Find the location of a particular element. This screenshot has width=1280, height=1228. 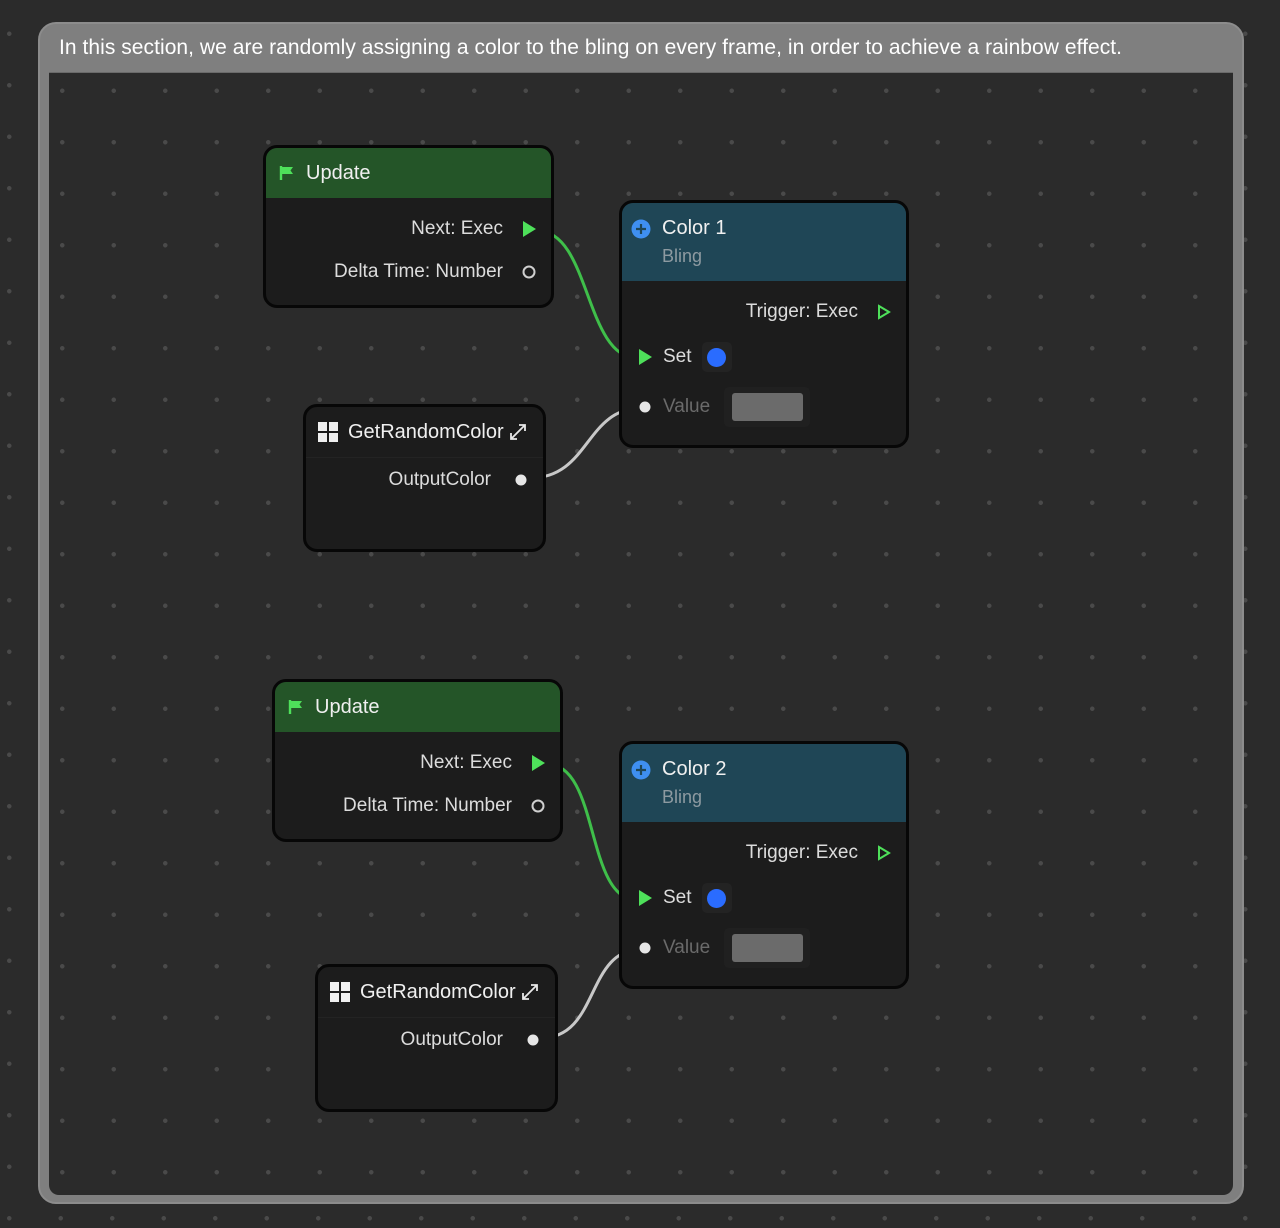

node-title: Color 1 is located at coordinates (694, 228).